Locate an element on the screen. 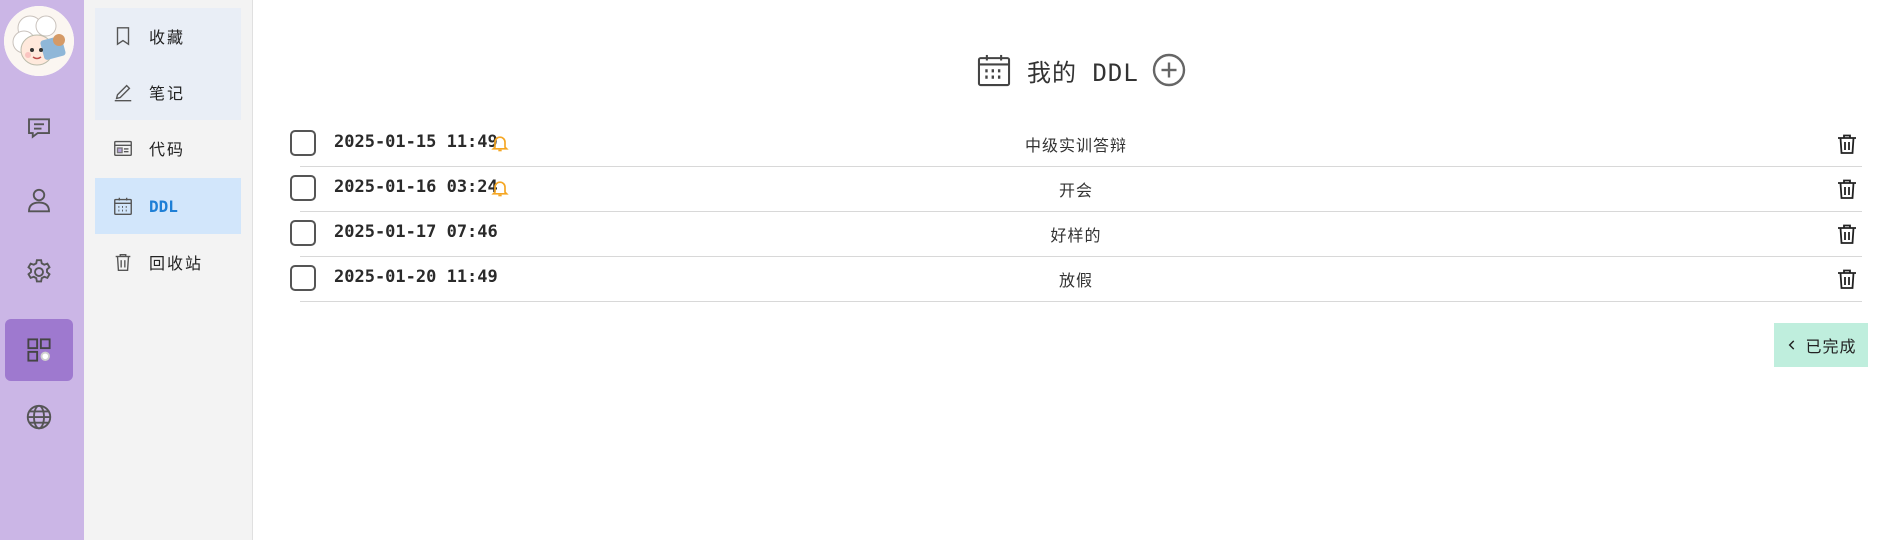 This screenshot has height=540, width=1900. user-icon is located at coordinates (39, 200).